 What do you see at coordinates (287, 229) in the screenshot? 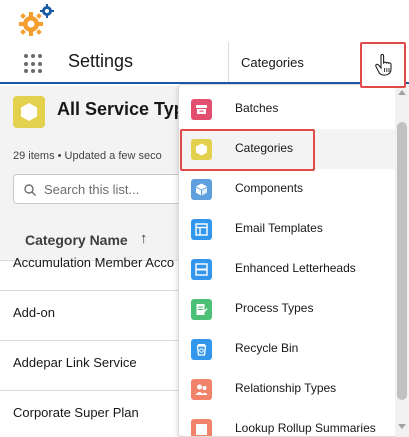
I see `menu-item-email-templates: Email Templates` at bounding box center [287, 229].